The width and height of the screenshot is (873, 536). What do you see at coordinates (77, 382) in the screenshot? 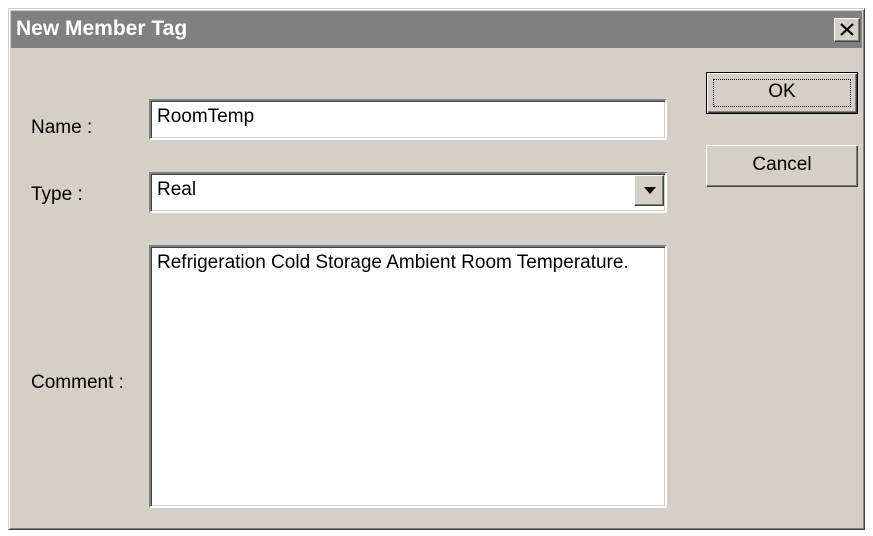
I see `comment-label: Comment :` at bounding box center [77, 382].